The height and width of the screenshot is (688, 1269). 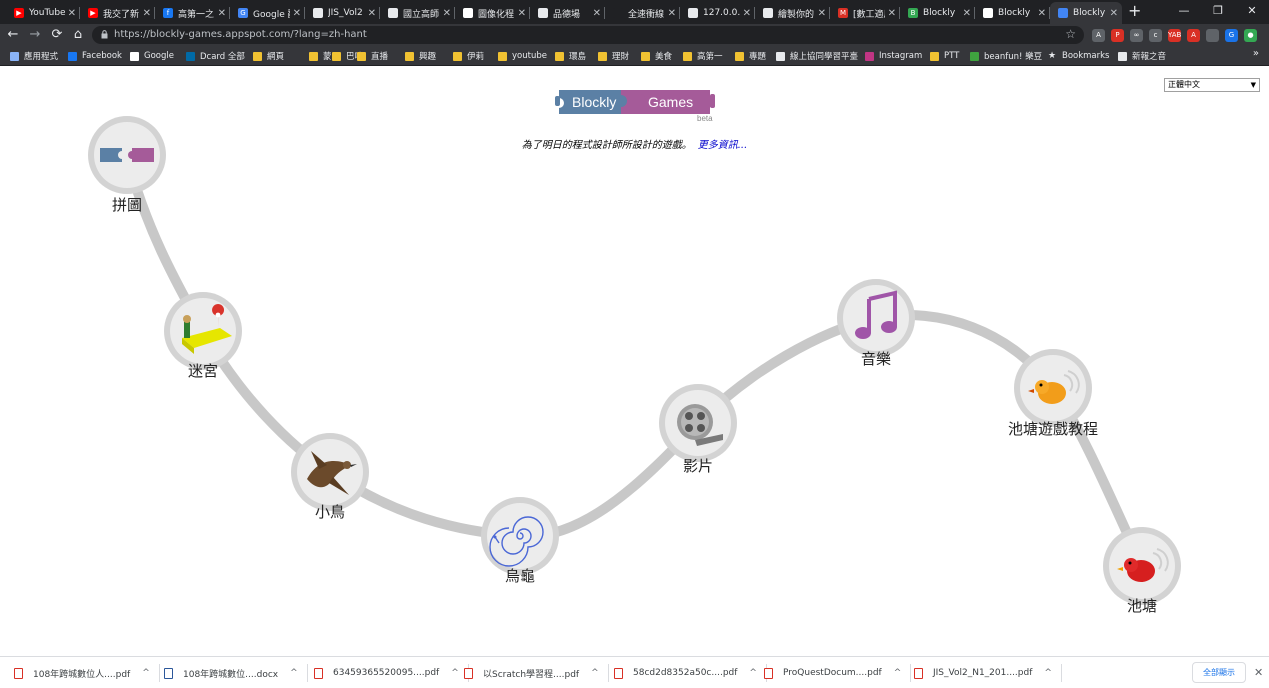 I want to click on home-icon: ⌂, so click(x=78, y=35).